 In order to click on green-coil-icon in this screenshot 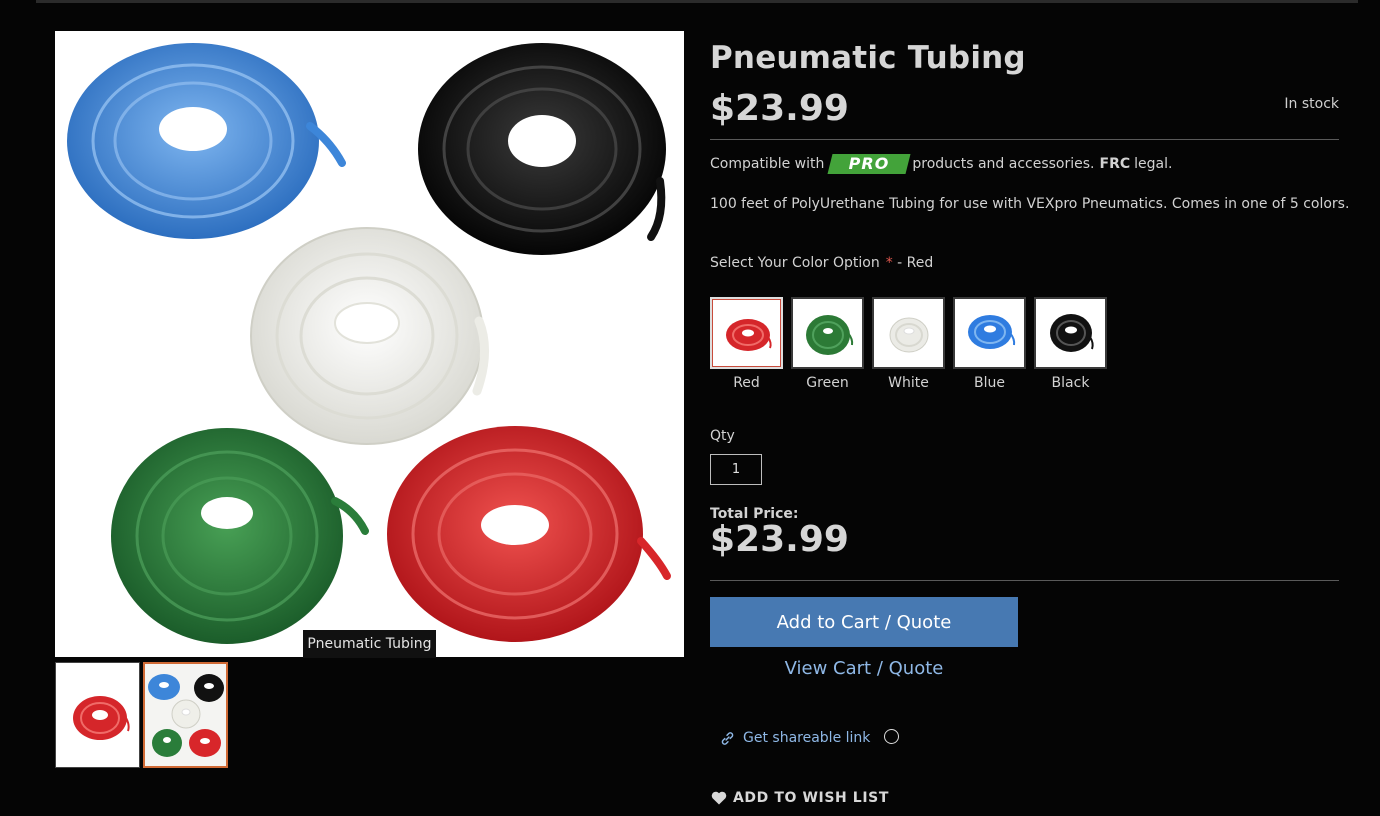, I will do `click(830, 335)`.